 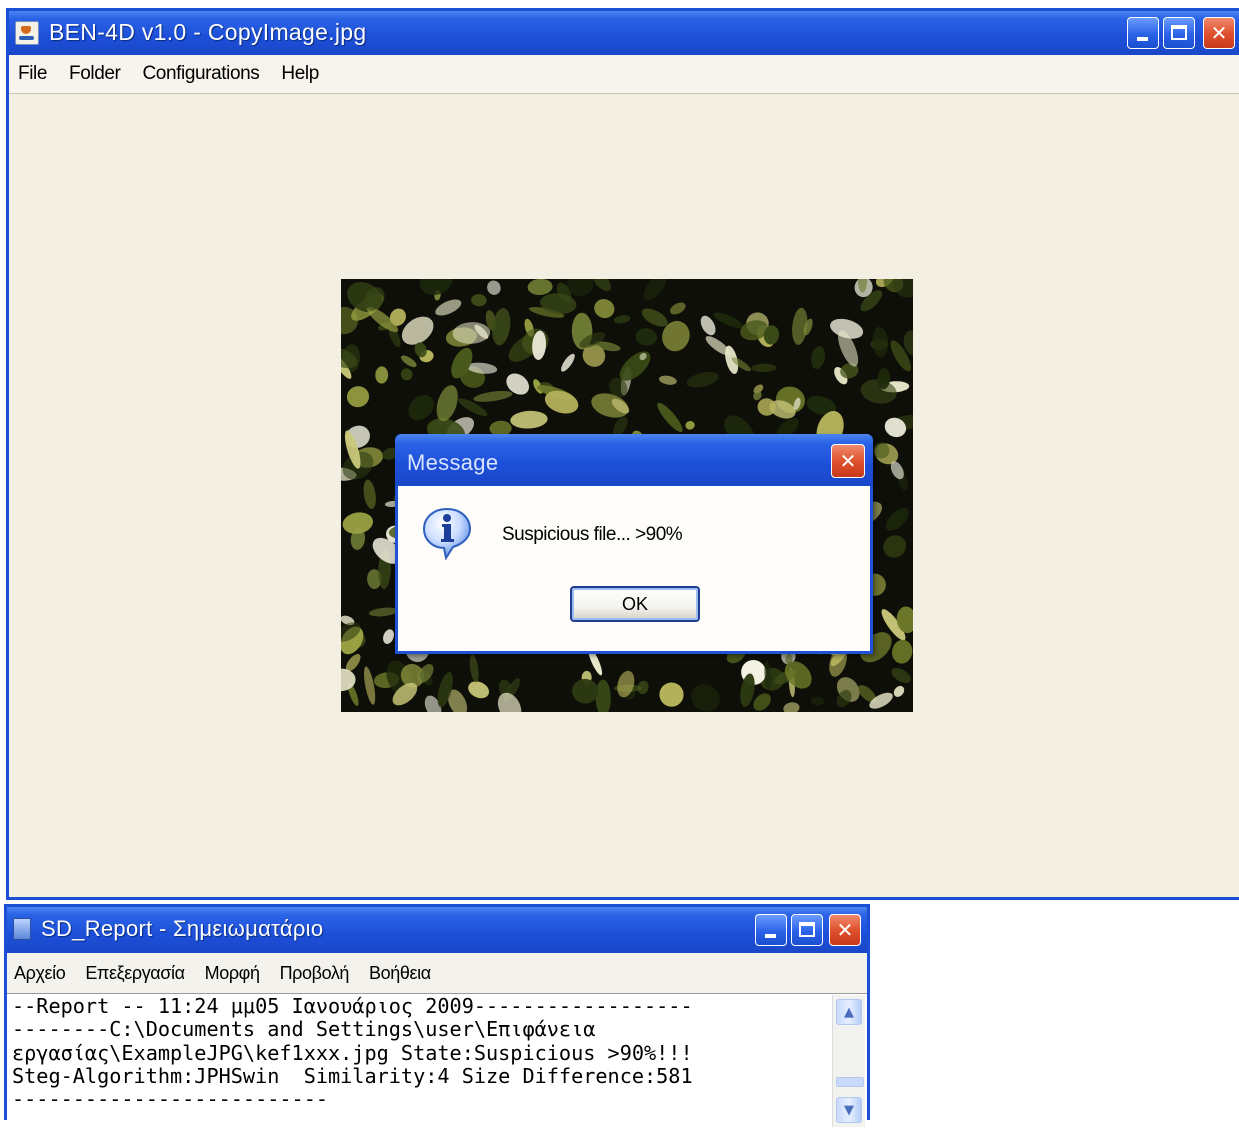 I want to click on notepad-title-bar: SD_Report - Σημειωματάριο ✕, so click(x=437, y=930).